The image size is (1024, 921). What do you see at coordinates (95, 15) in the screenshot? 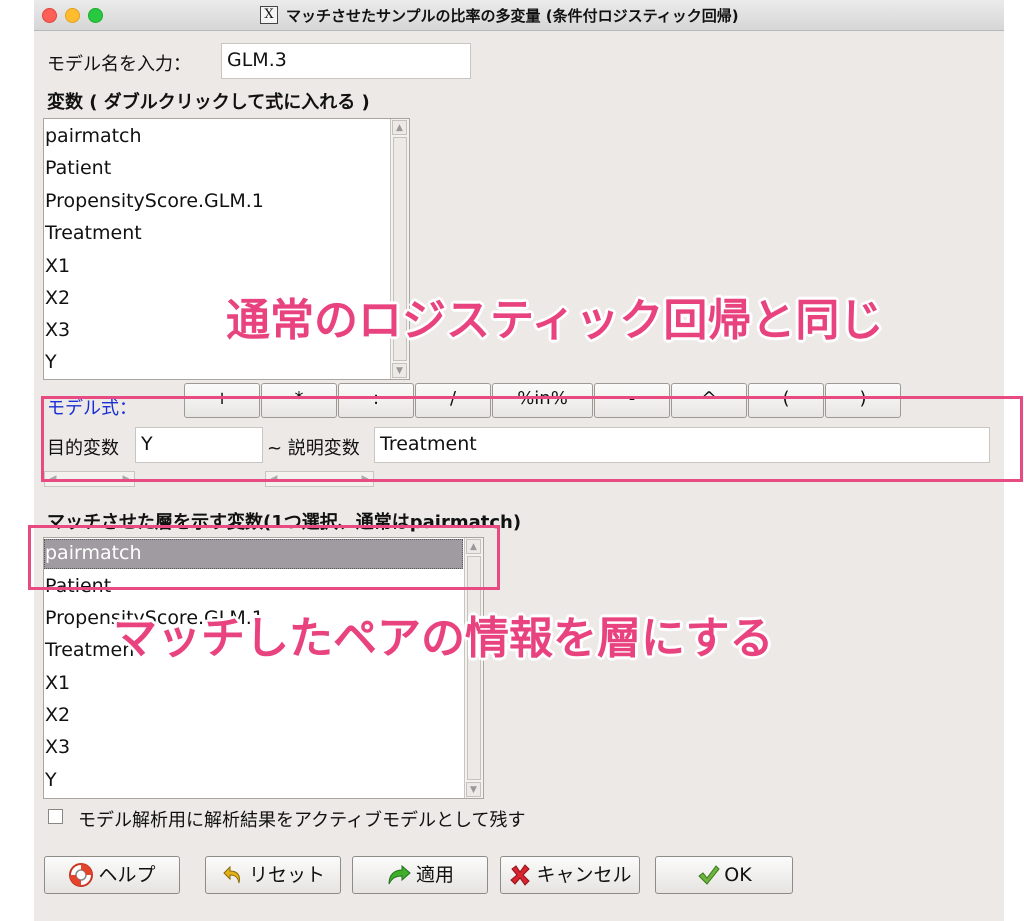
I see `zoom-window-button` at bounding box center [95, 15].